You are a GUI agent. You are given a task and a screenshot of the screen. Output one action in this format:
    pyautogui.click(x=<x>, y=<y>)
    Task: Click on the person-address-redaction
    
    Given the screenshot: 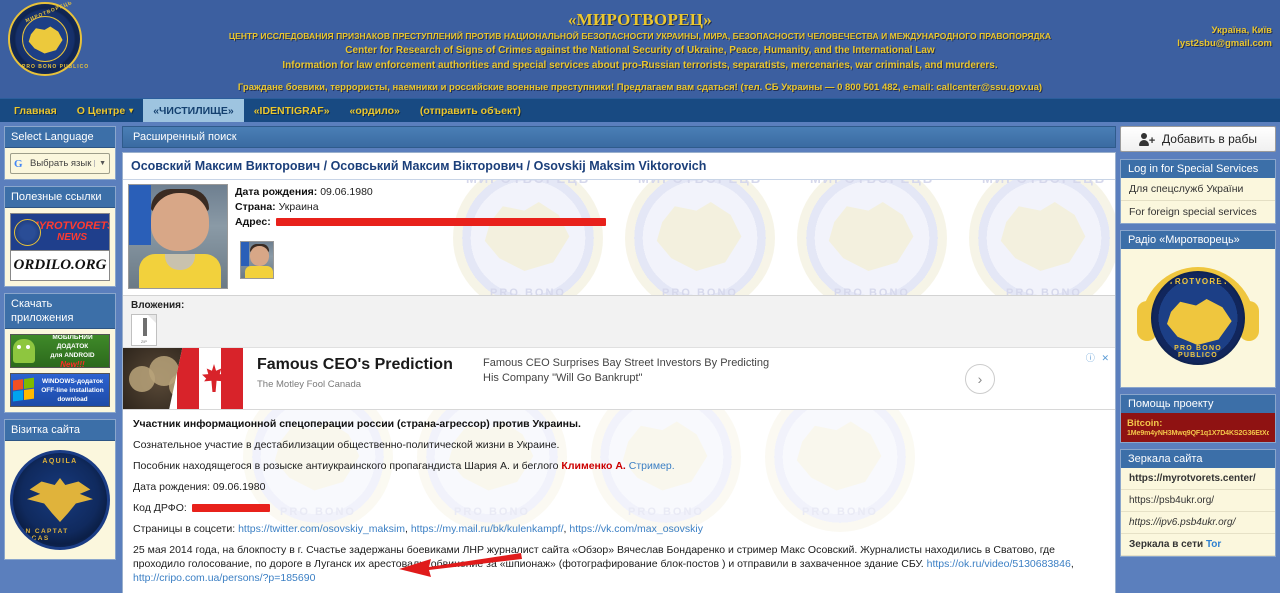 What is the action you would take?
    pyautogui.click(x=440, y=222)
    